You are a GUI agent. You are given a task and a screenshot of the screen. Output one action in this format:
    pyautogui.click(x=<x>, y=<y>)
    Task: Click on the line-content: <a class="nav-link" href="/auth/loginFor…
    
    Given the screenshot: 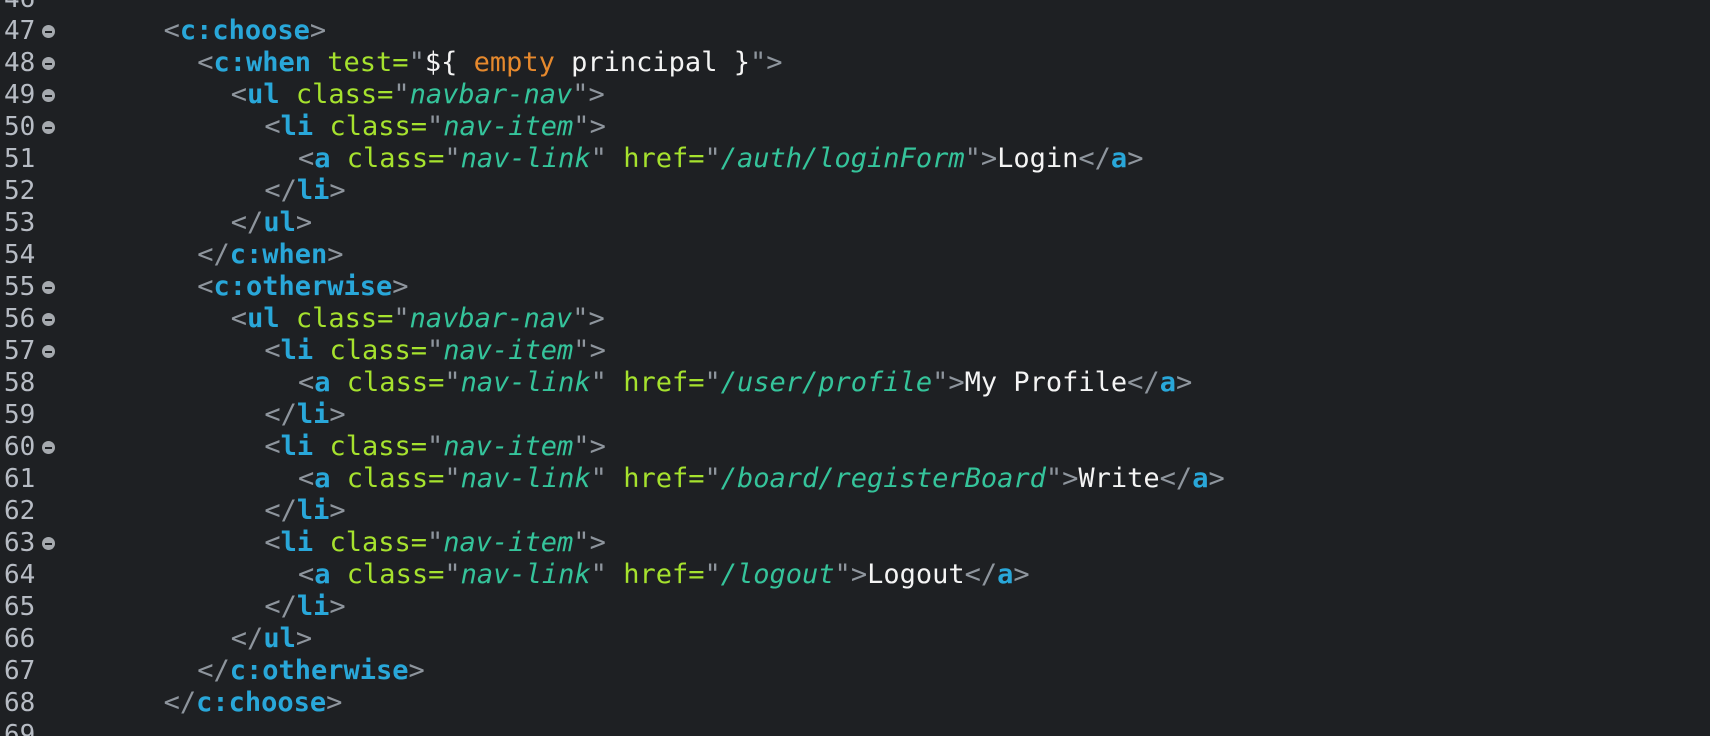 What is the action you would take?
    pyautogui.click(x=636, y=159)
    